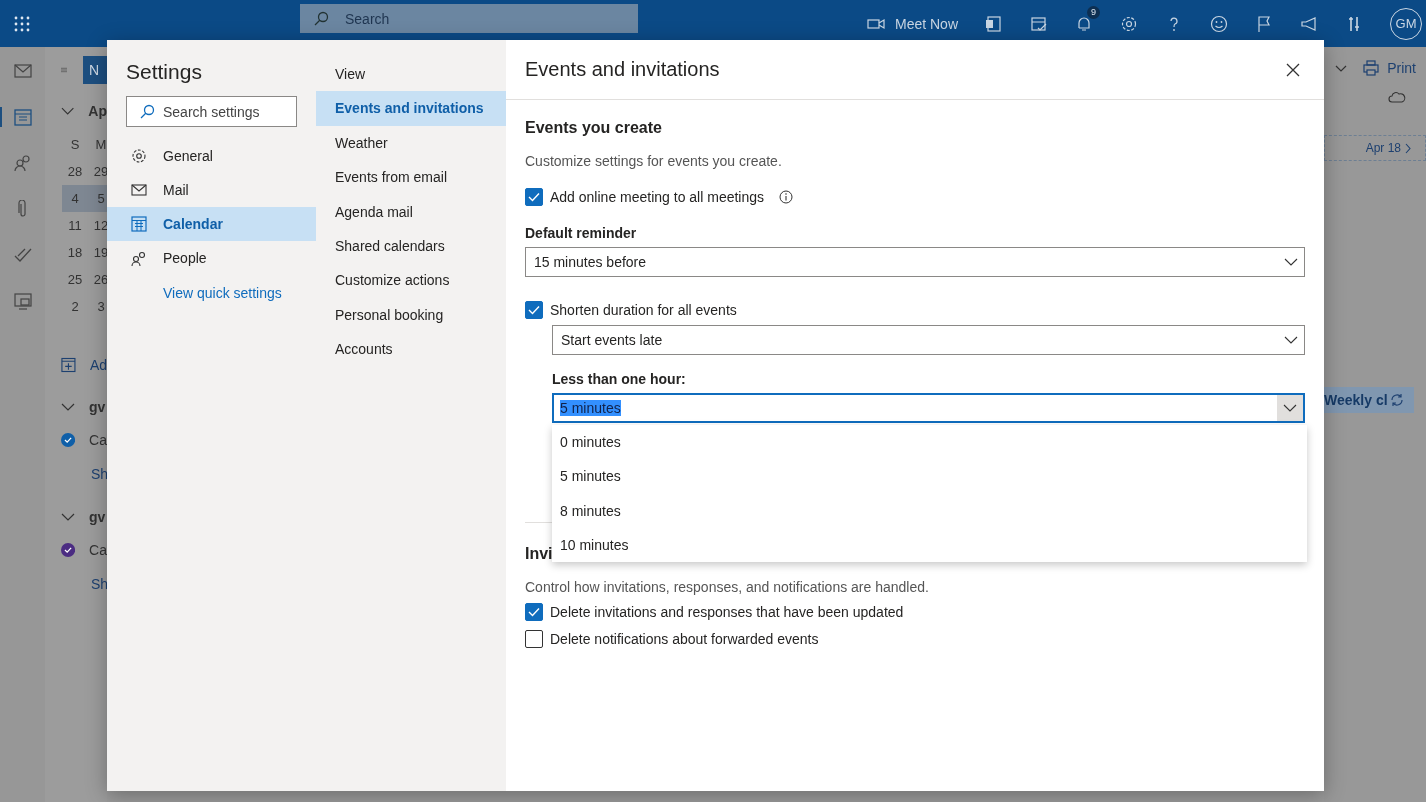  I want to click on settings-subnav-item: Accounts, so click(411, 349).